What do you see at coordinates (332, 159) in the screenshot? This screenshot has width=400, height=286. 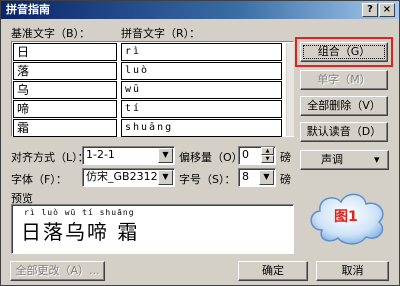 I see `tone-button-label: 声调` at bounding box center [332, 159].